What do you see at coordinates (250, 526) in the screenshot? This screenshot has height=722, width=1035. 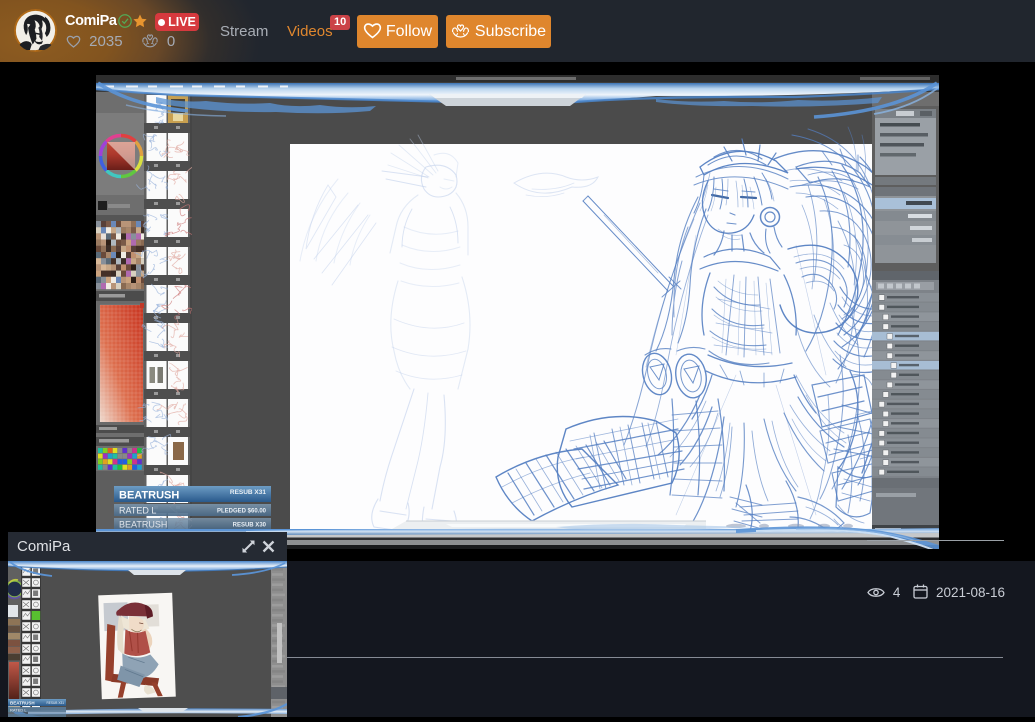 I see `svg-text: RESUB X30` at bounding box center [250, 526].